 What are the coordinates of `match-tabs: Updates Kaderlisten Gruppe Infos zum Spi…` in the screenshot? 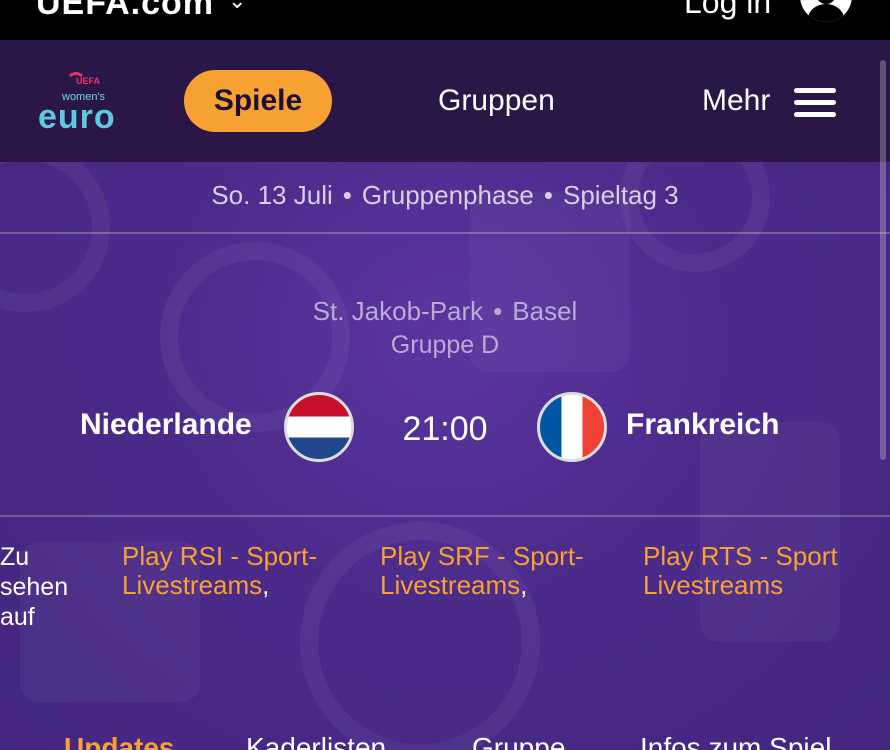 It's located at (445, 741).